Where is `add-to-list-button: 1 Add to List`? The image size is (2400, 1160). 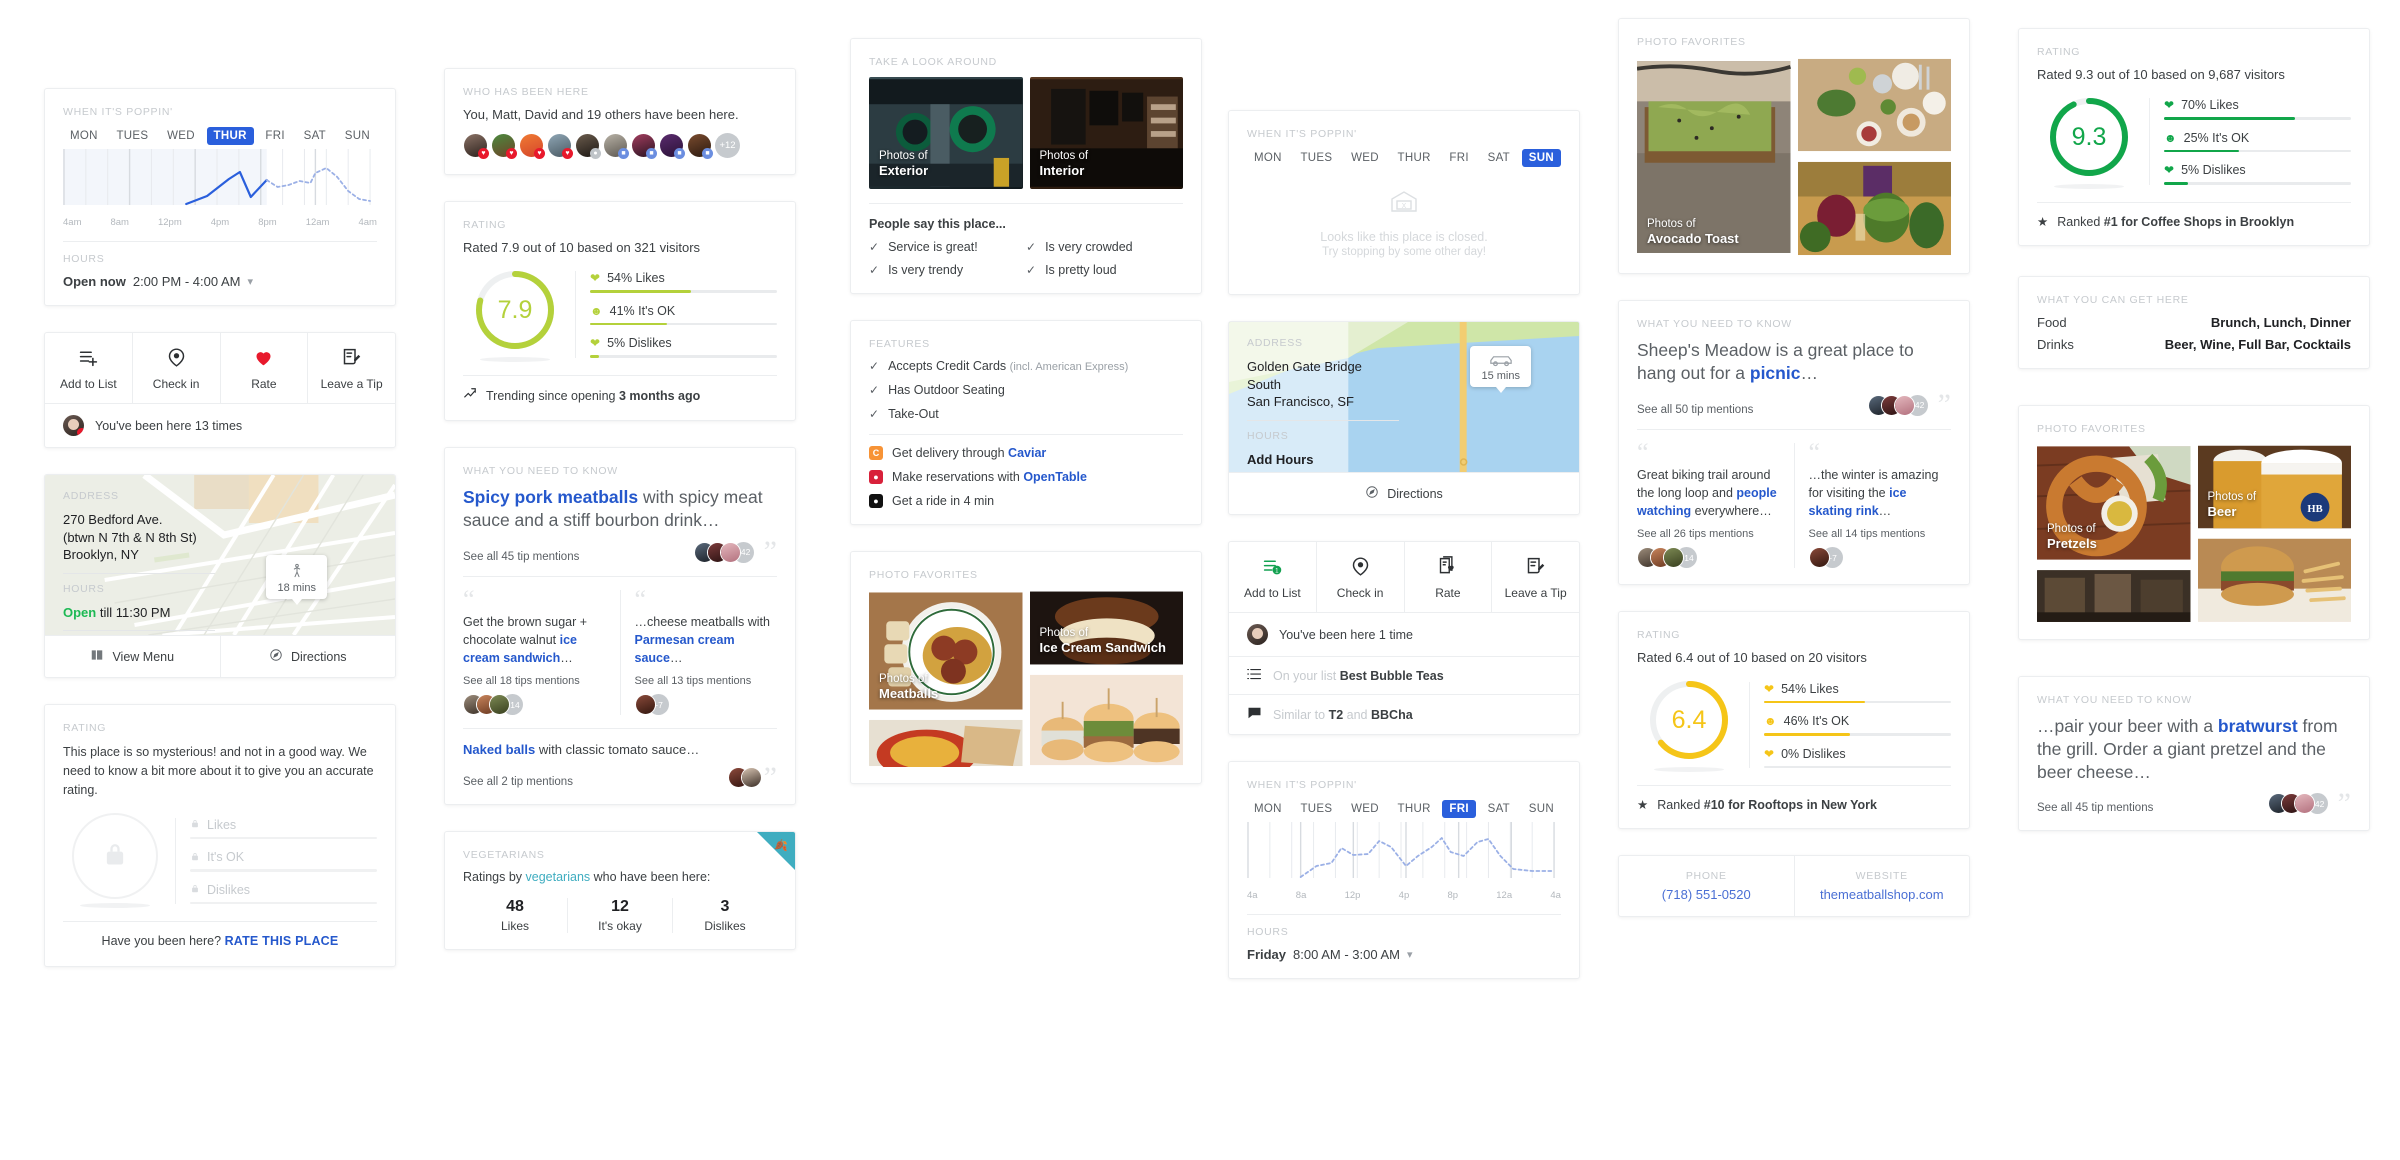 add-to-list-button: 1 Add to List is located at coordinates (1273, 577).